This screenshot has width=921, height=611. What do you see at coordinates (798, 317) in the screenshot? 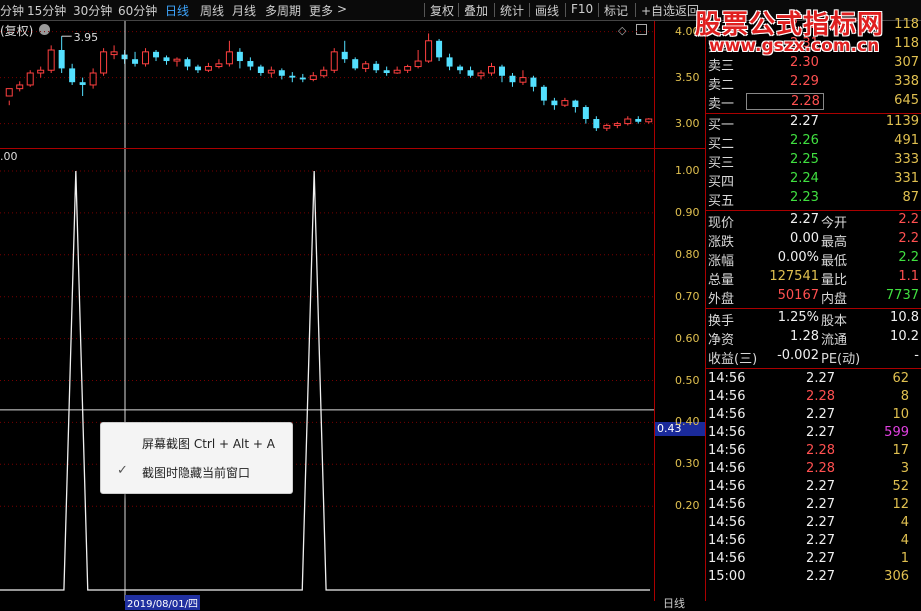
I see `fundamental-value: 1.25%` at bounding box center [798, 317].